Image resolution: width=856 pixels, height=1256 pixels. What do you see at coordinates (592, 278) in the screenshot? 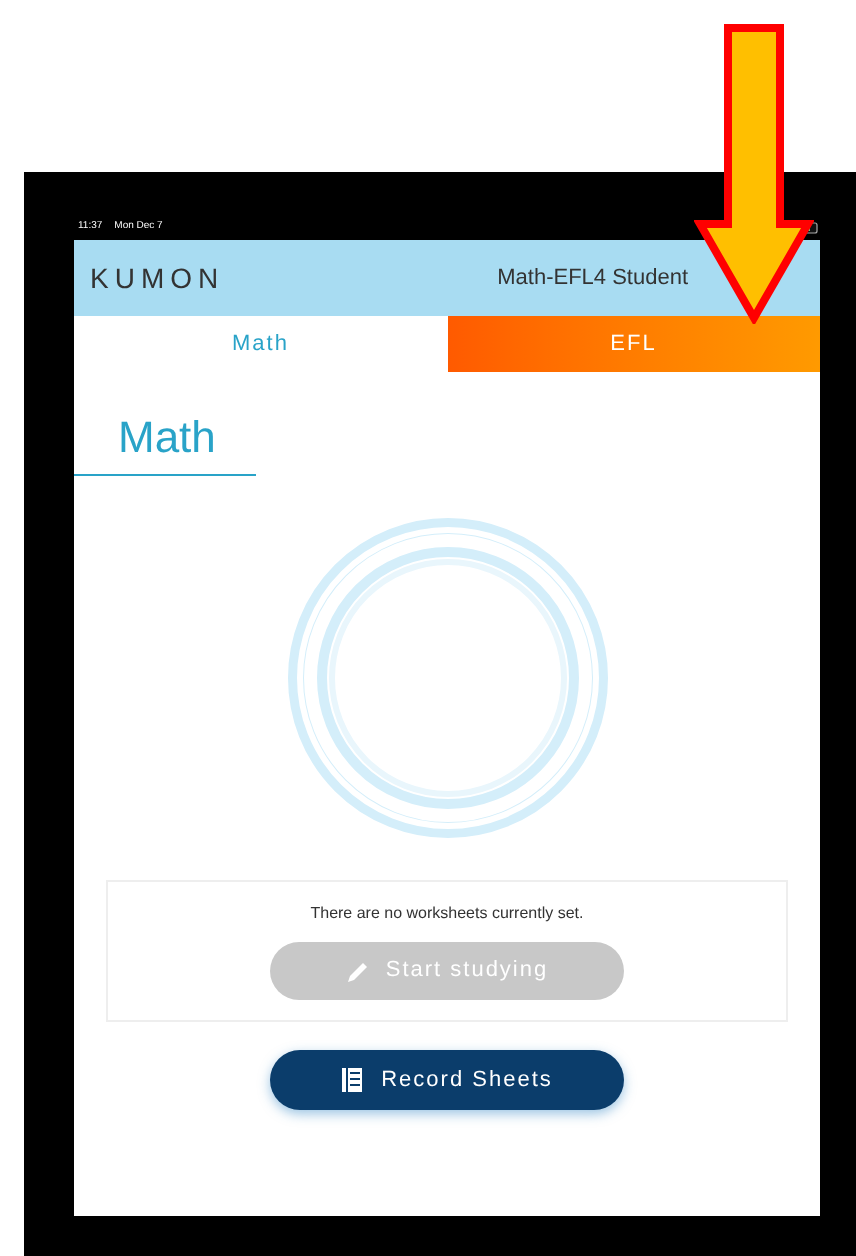
I see `student-name: Math-EFL4 Student` at bounding box center [592, 278].